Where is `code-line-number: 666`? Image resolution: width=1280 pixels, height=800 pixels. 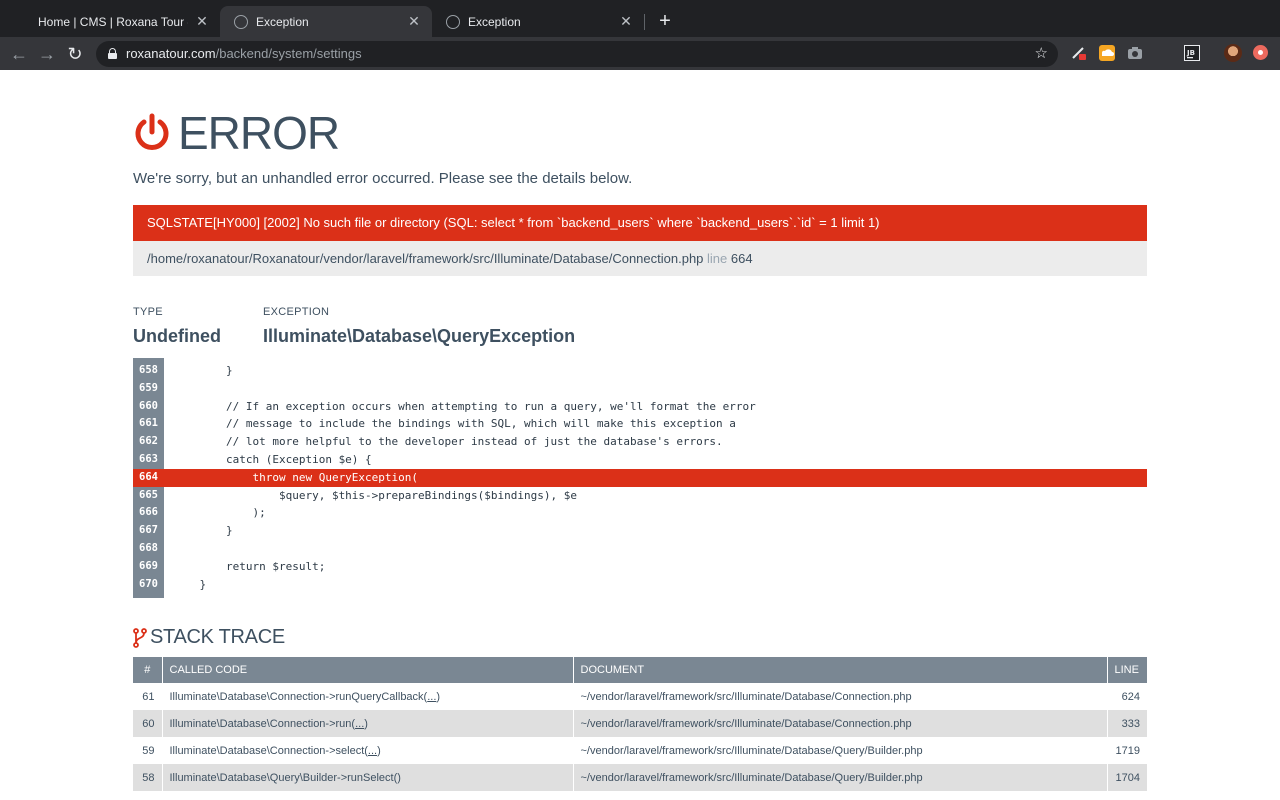
code-line-number: 666 is located at coordinates (148, 512).